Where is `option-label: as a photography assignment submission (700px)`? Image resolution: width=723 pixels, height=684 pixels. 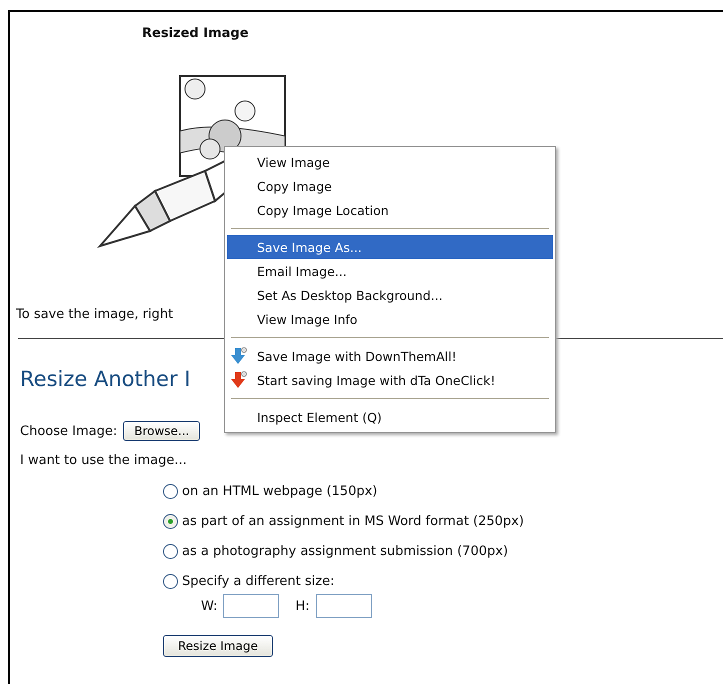
option-label: as a photography assignment submission (700px) is located at coordinates (345, 551).